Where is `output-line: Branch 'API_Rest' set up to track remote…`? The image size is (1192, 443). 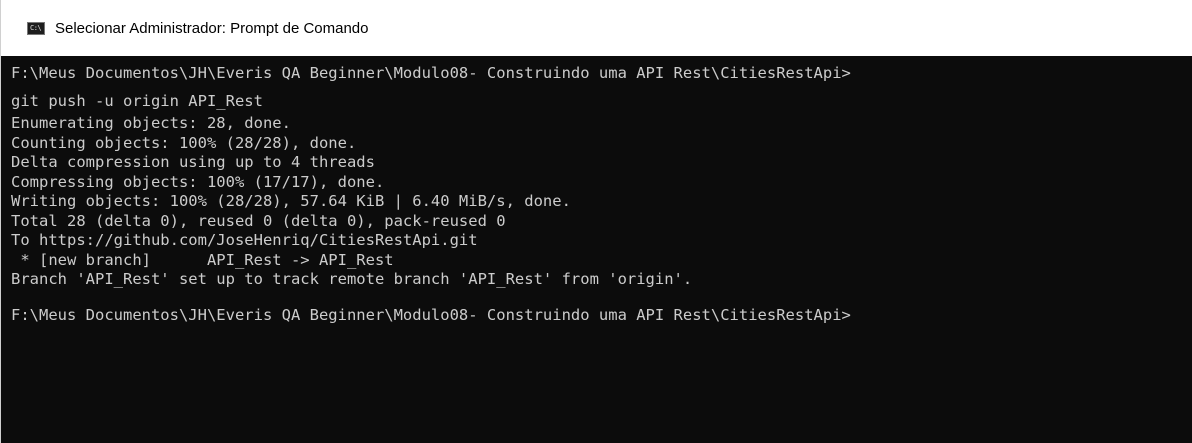 output-line: Branch 'API_Rest' set up to track remote… is located at coordinates (352, 279).